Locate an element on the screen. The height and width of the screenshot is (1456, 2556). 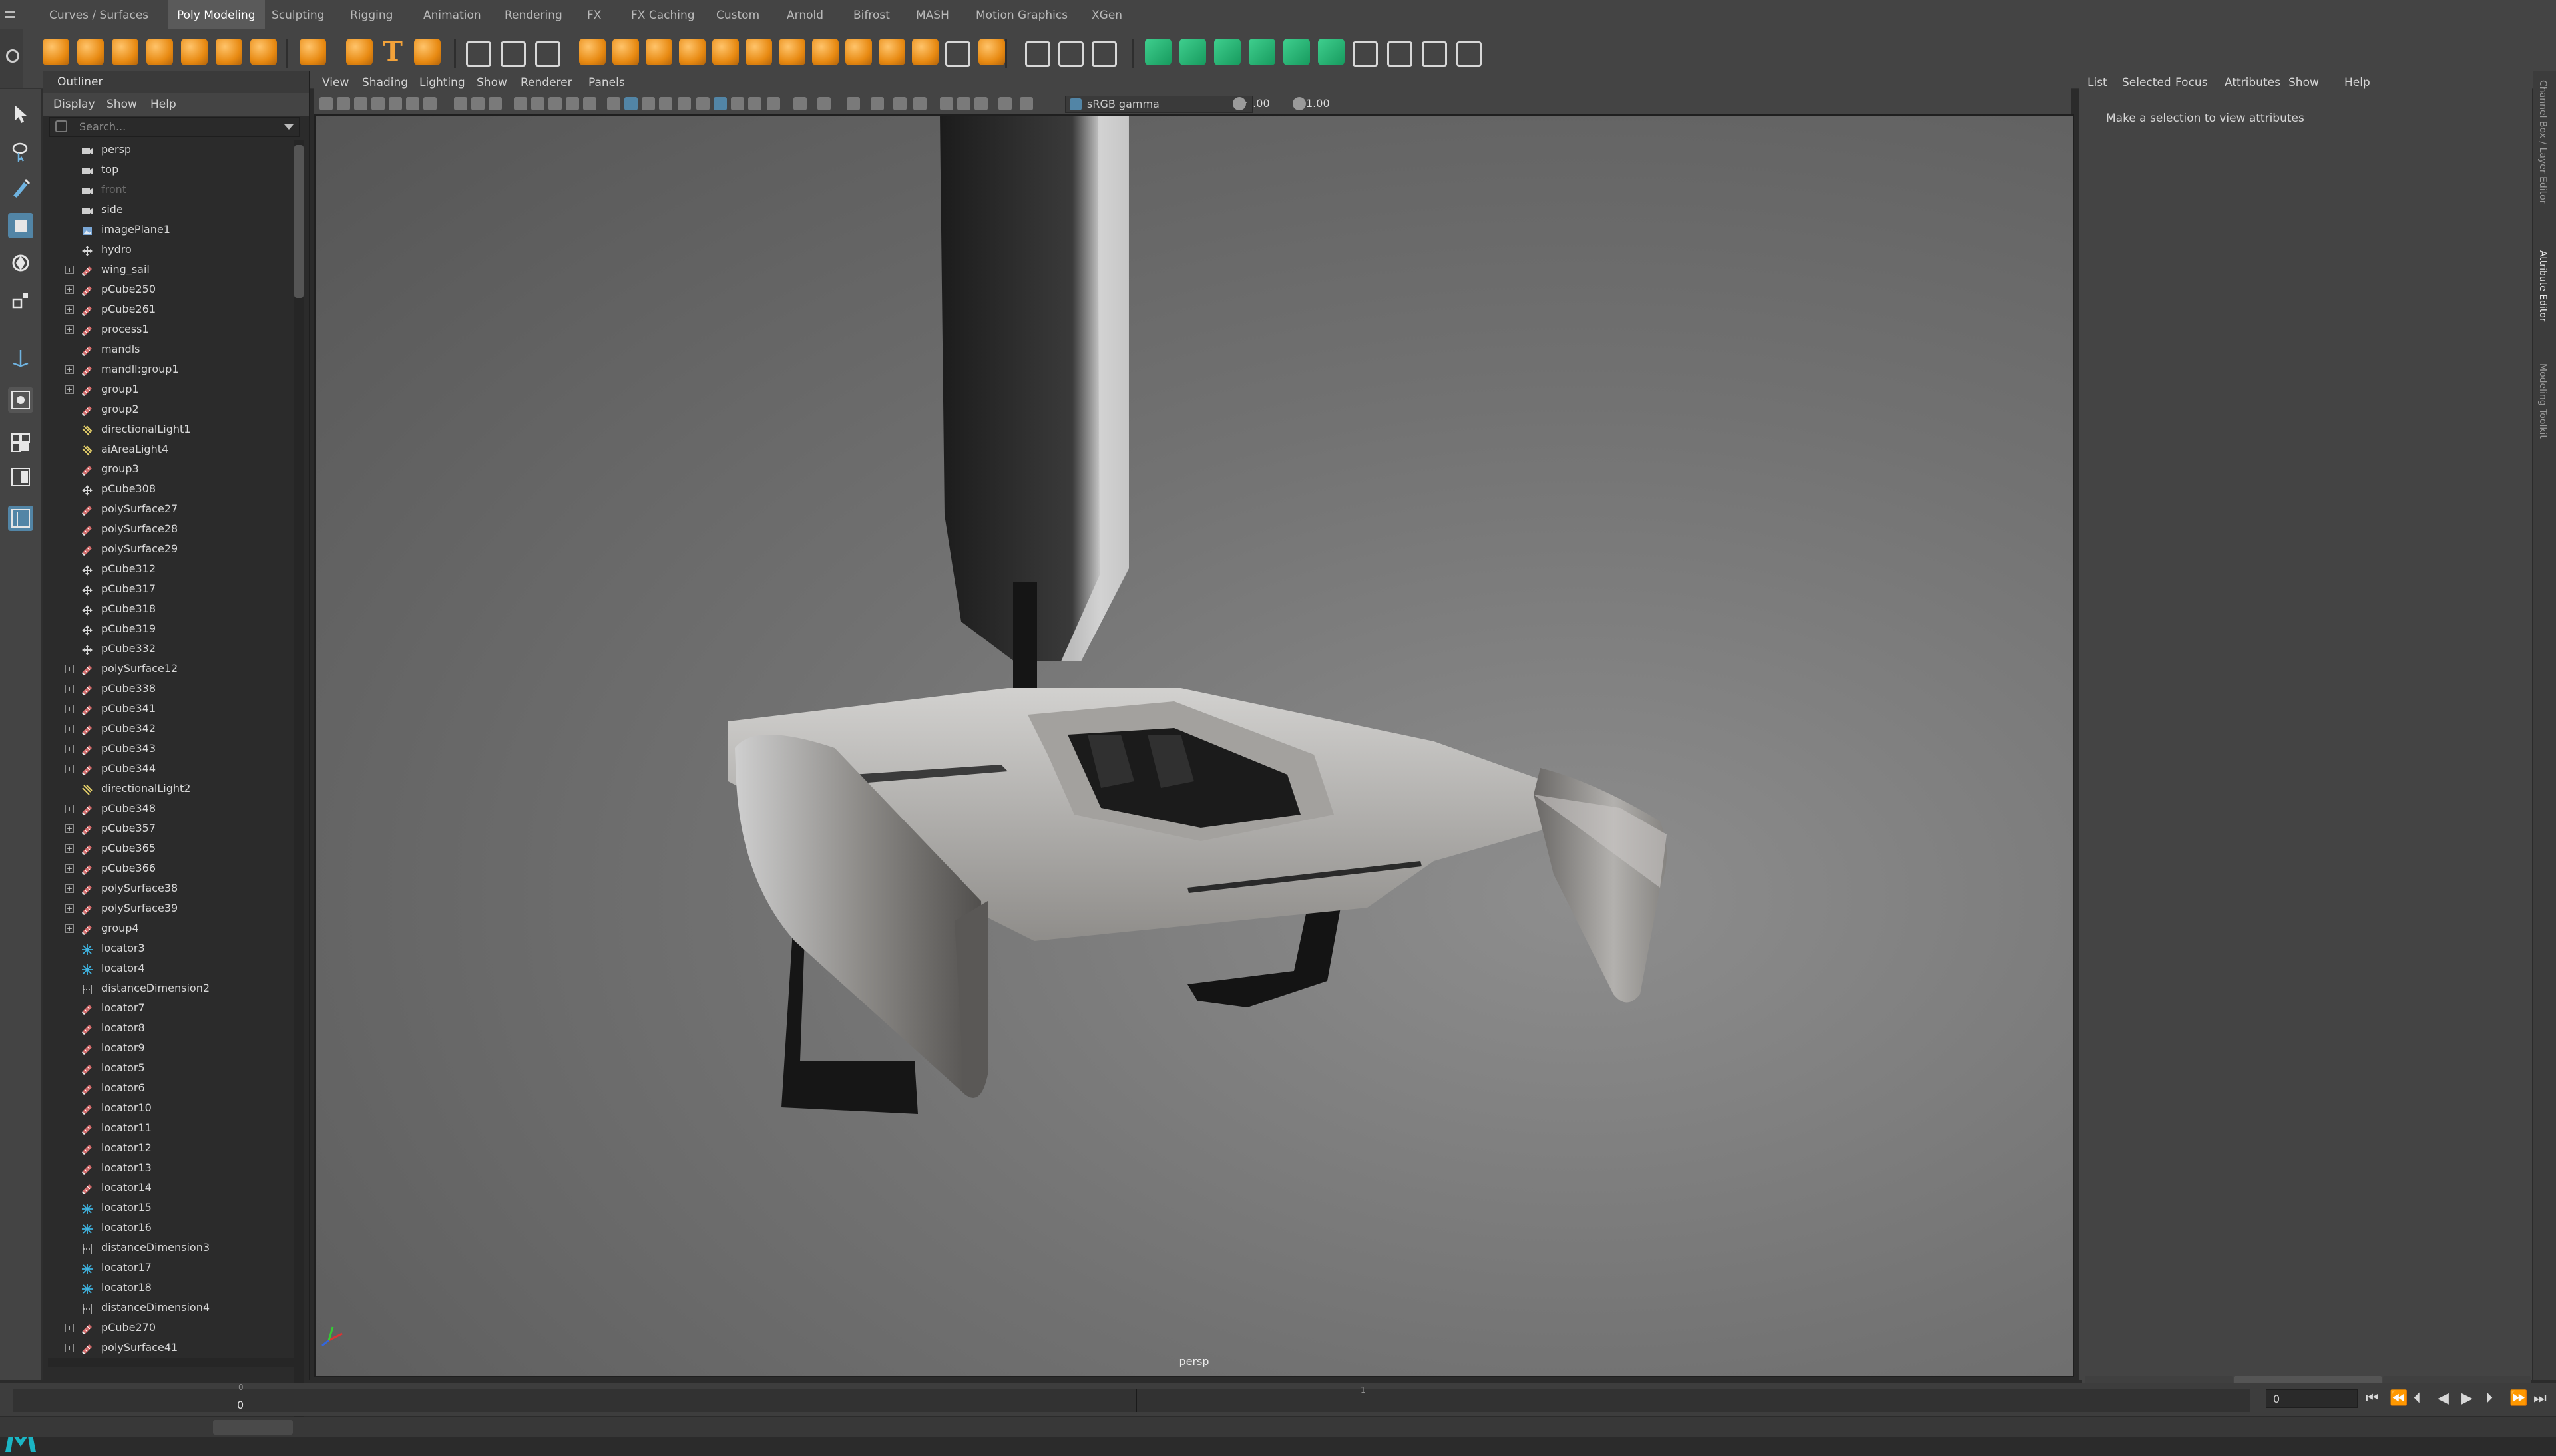
shelf-tab-motion-graphics: Motion Graphics is located at coordinates (1022, 14).